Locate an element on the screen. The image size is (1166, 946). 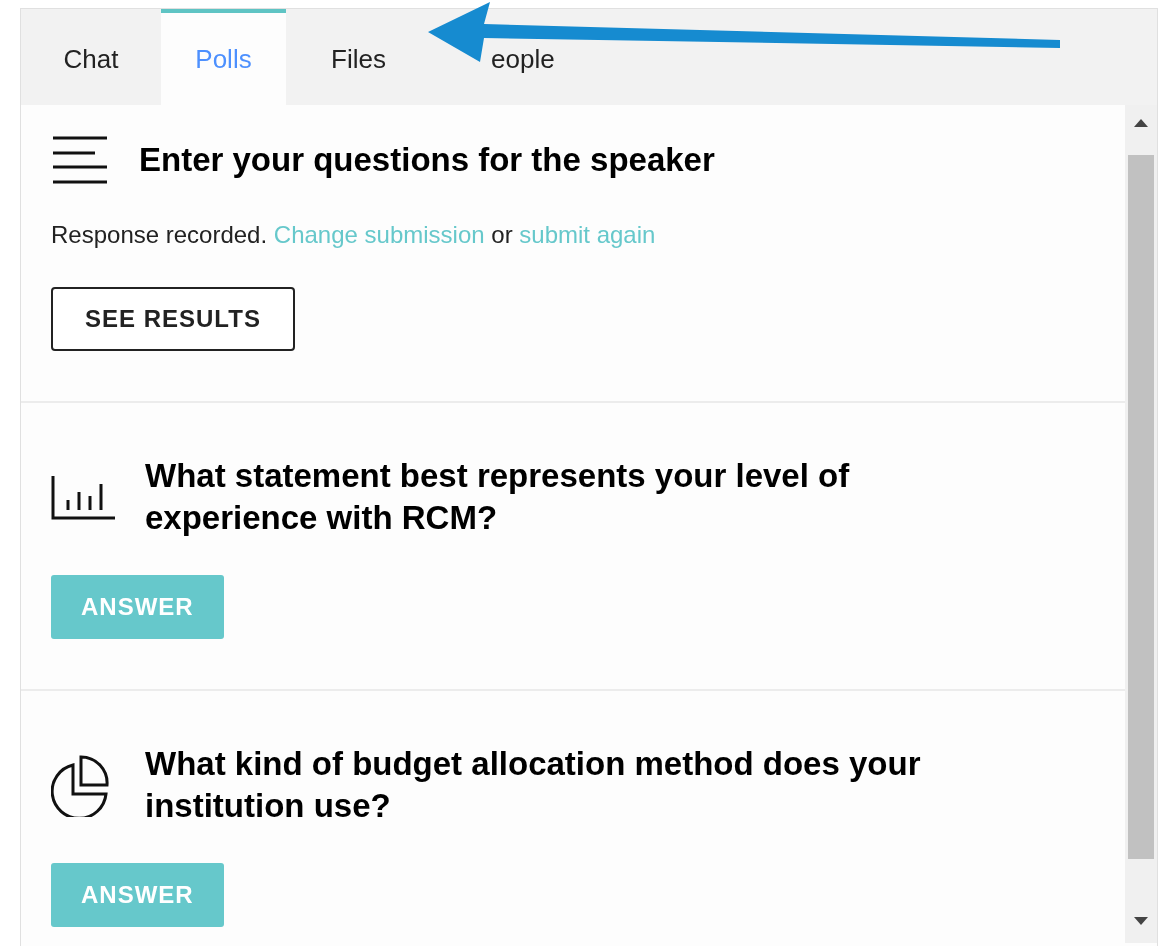
tab: Files is located at coordinates (358, 57).